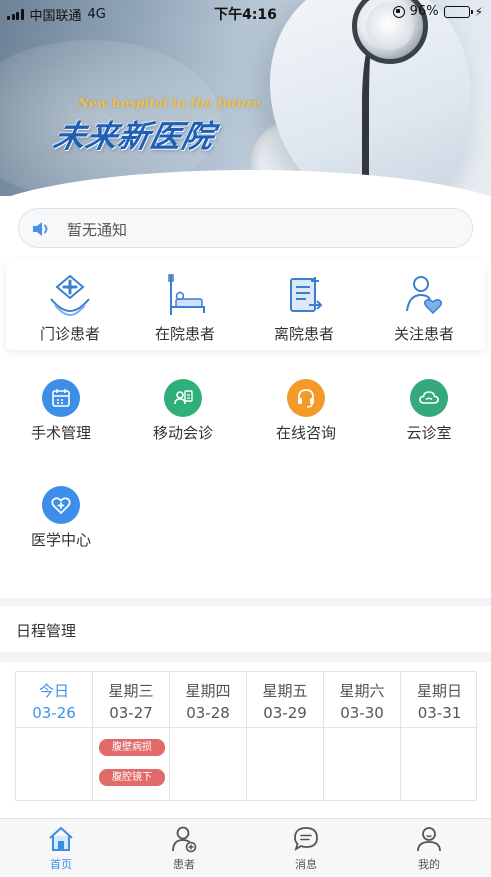 The image size is (491, 877). I want to click on day-column: 星期五 03-29, so click(285, 736).